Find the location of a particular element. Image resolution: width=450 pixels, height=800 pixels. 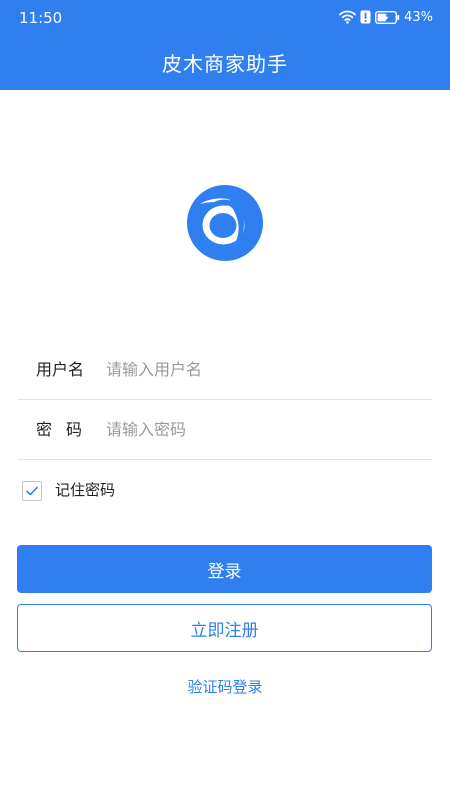

alert-icon is located at coordinates (365, 18).